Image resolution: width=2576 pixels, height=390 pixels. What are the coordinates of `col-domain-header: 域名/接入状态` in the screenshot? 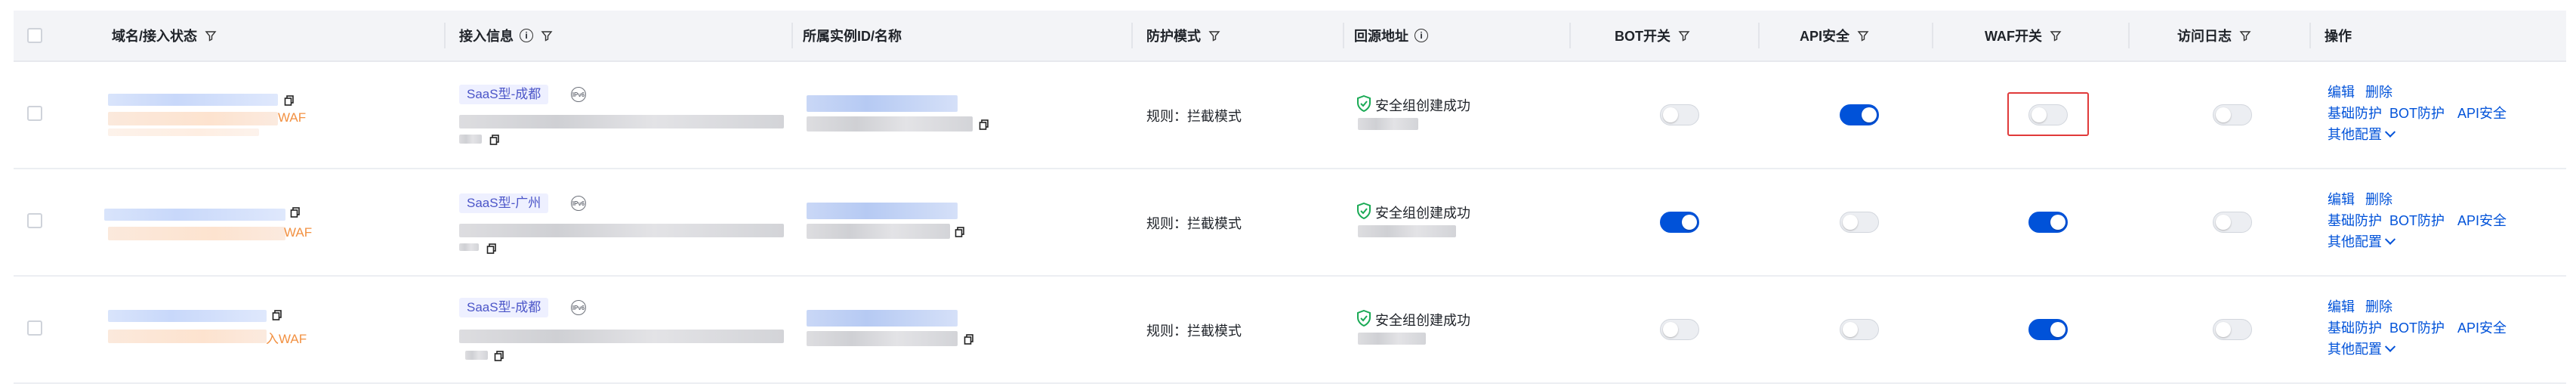 It's located at (164, 35).